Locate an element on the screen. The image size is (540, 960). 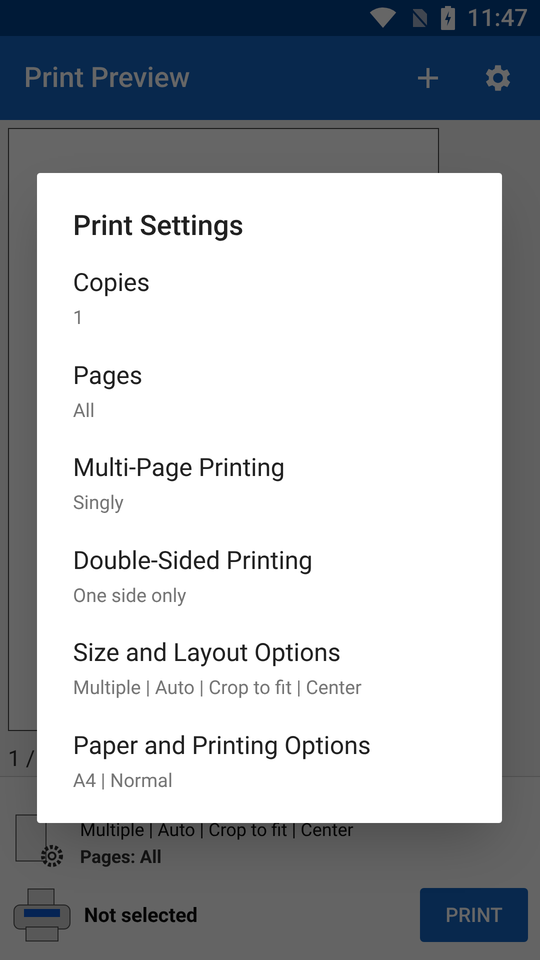
setting-value: One side only is located at coordinates (130, 595).